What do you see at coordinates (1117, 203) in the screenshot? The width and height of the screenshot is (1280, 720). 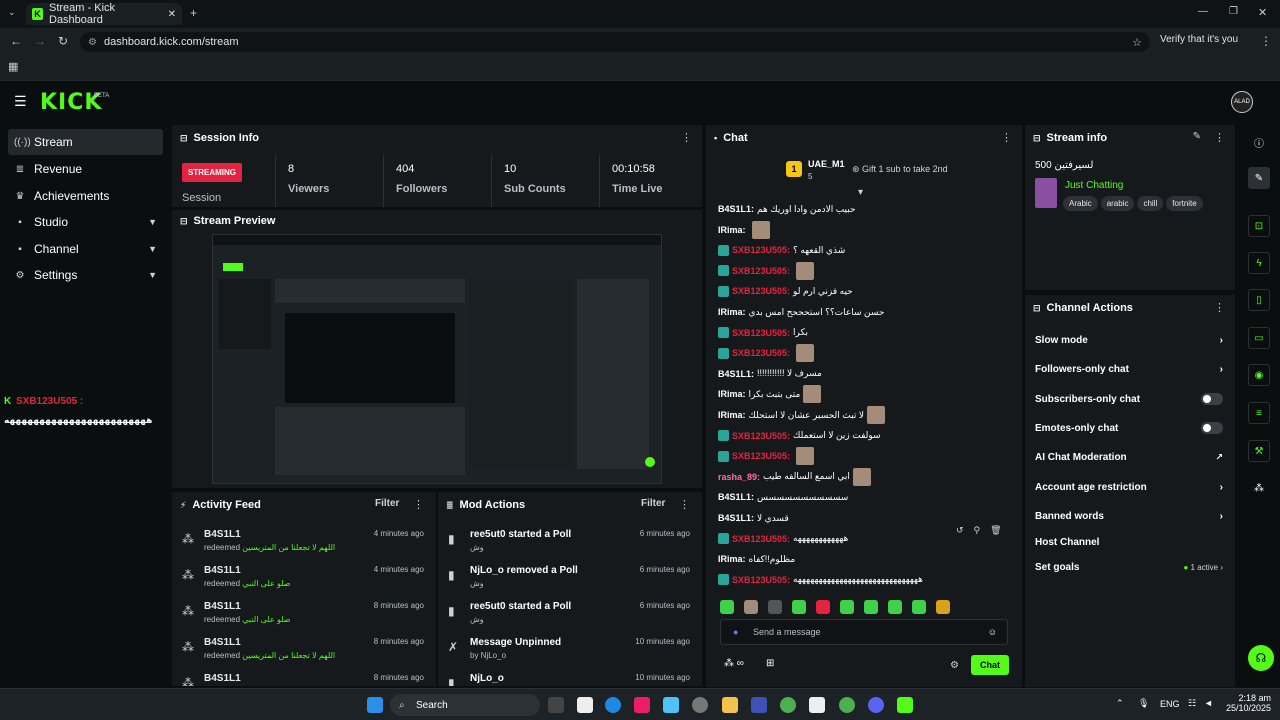 I see `stream-tag: arabic` at bounding box center [1117, 203].